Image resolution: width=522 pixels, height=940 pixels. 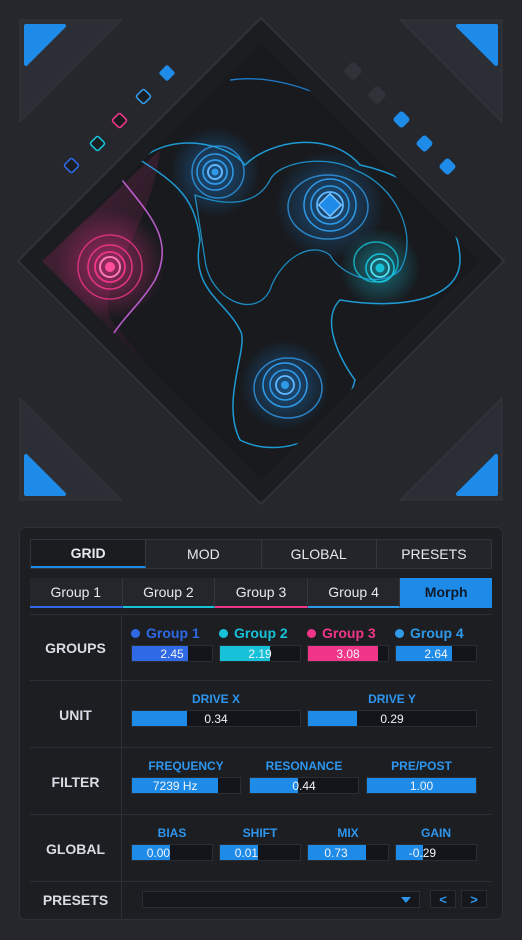 I want to click on row-label-groups: GROUPS, so click(x=76, y=648).